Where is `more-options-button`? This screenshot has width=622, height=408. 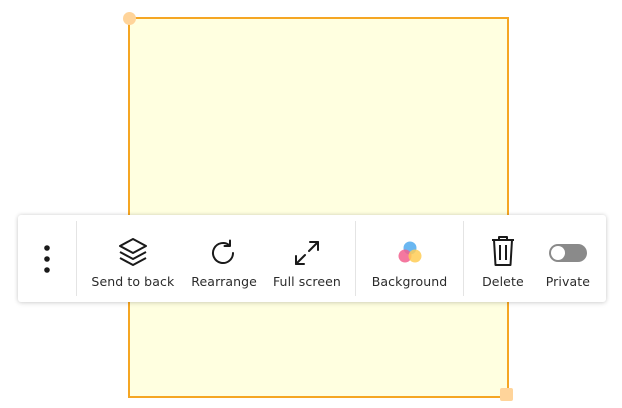
more-options-button is located at coordinates (47, 258).